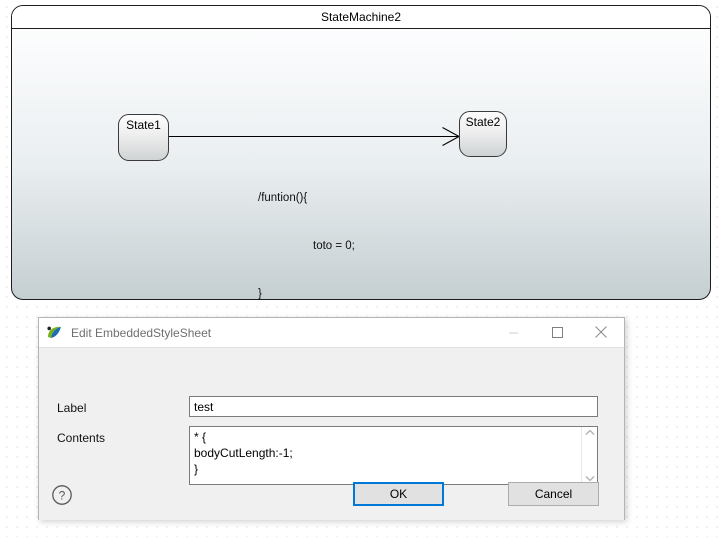  I want to click on statemachine-title: StateMachine2, so click(361, 17).